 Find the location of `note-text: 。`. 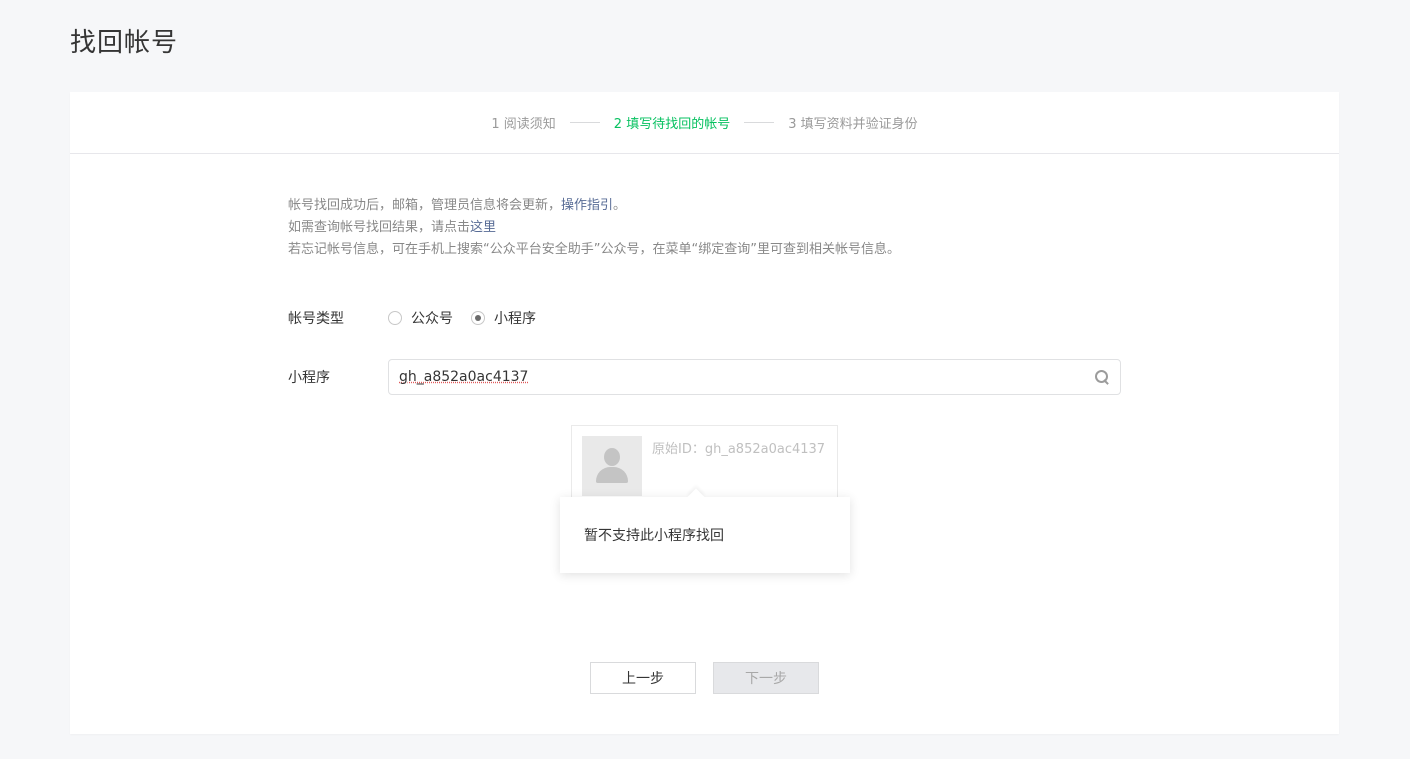

note-text: 。 is located at coordinates (620, 205).